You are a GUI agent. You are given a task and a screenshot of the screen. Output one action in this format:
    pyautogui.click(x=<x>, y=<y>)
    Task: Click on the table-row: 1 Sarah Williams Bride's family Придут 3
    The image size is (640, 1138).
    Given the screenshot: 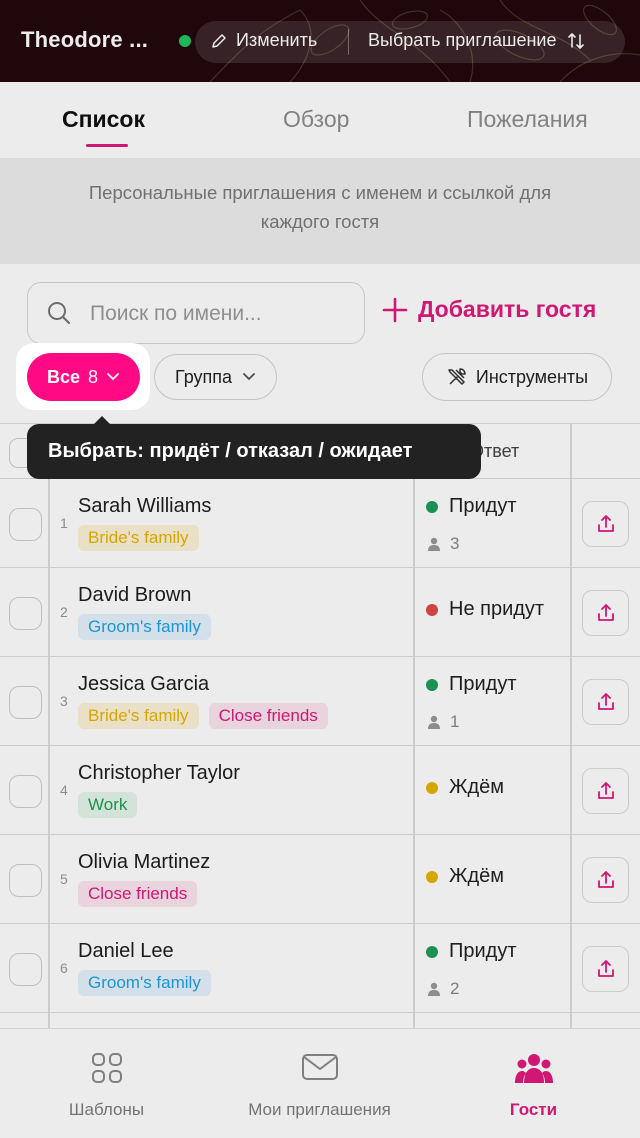 What is the action you would take?
    pyautogui.click(x=320, y=523)
    